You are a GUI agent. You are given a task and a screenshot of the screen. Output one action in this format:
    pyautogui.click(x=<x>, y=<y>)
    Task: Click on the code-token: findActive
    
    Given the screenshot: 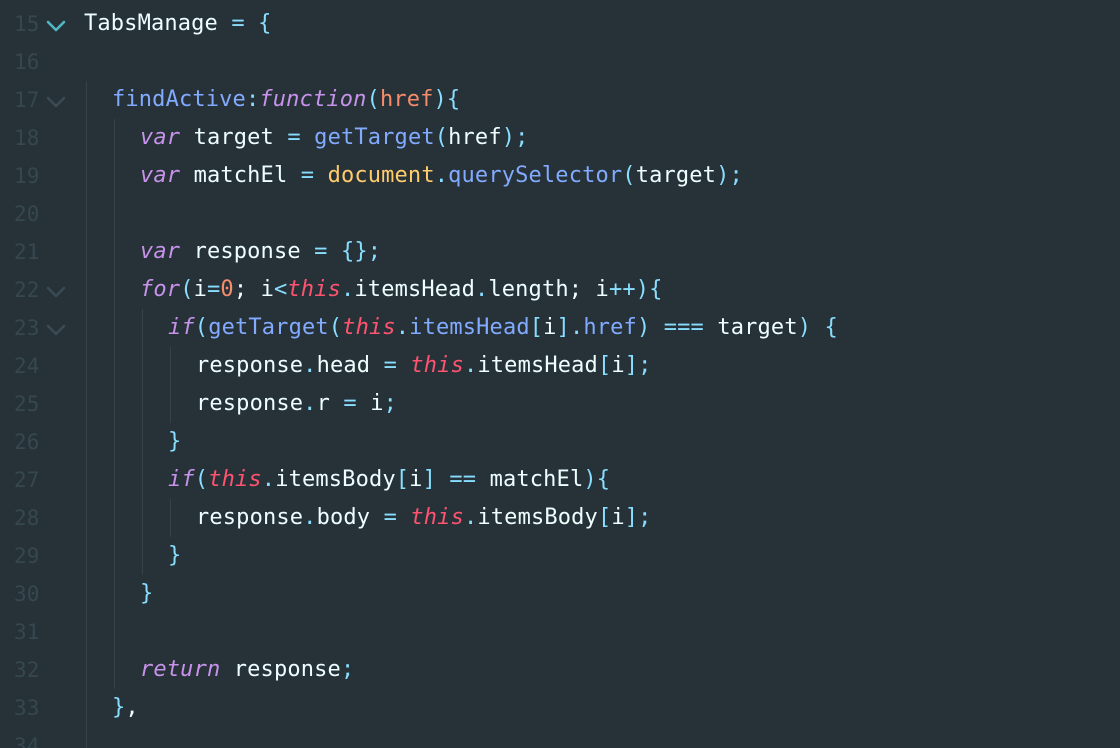 What is the action you would take?
    pyautogui.click(x=179, y=99)
    